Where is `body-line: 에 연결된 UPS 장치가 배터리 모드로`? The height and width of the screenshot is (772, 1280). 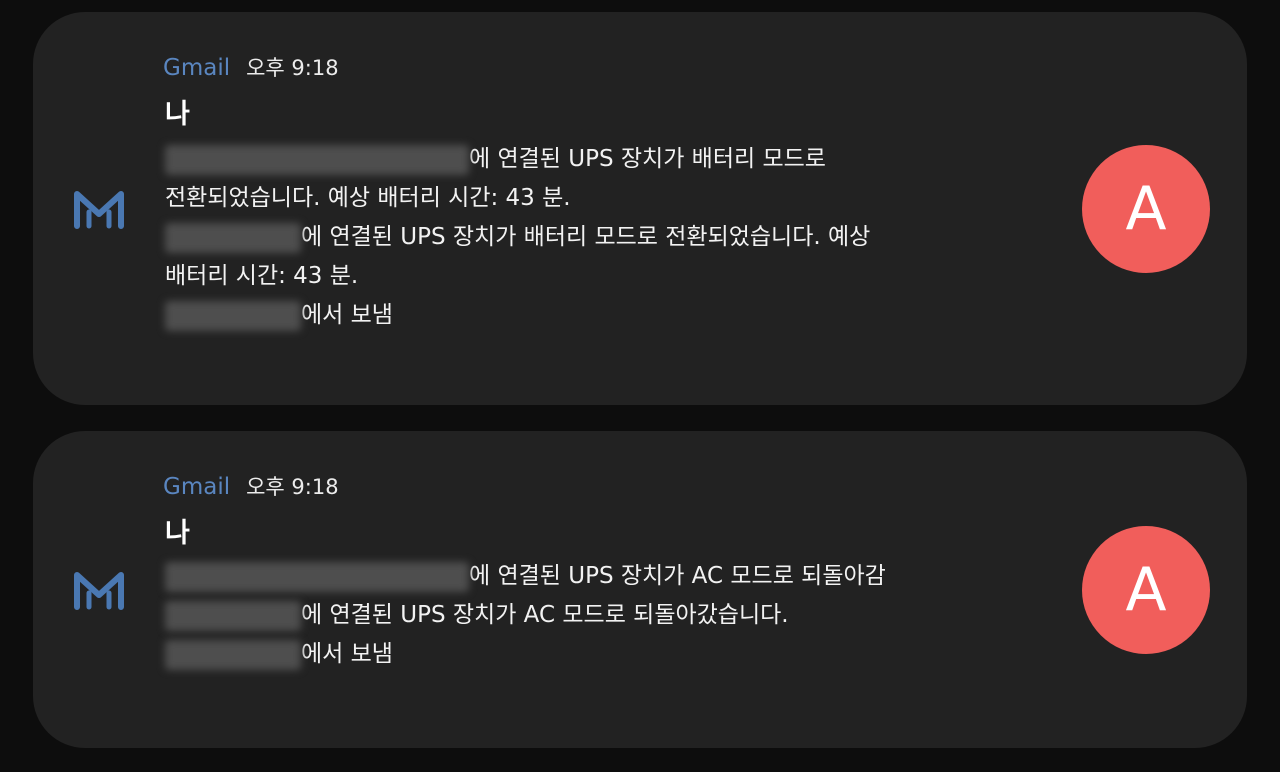
body-line: 에 연결된 UPS 장치가 배터리 모드로 is located at coordinates (605, 159).